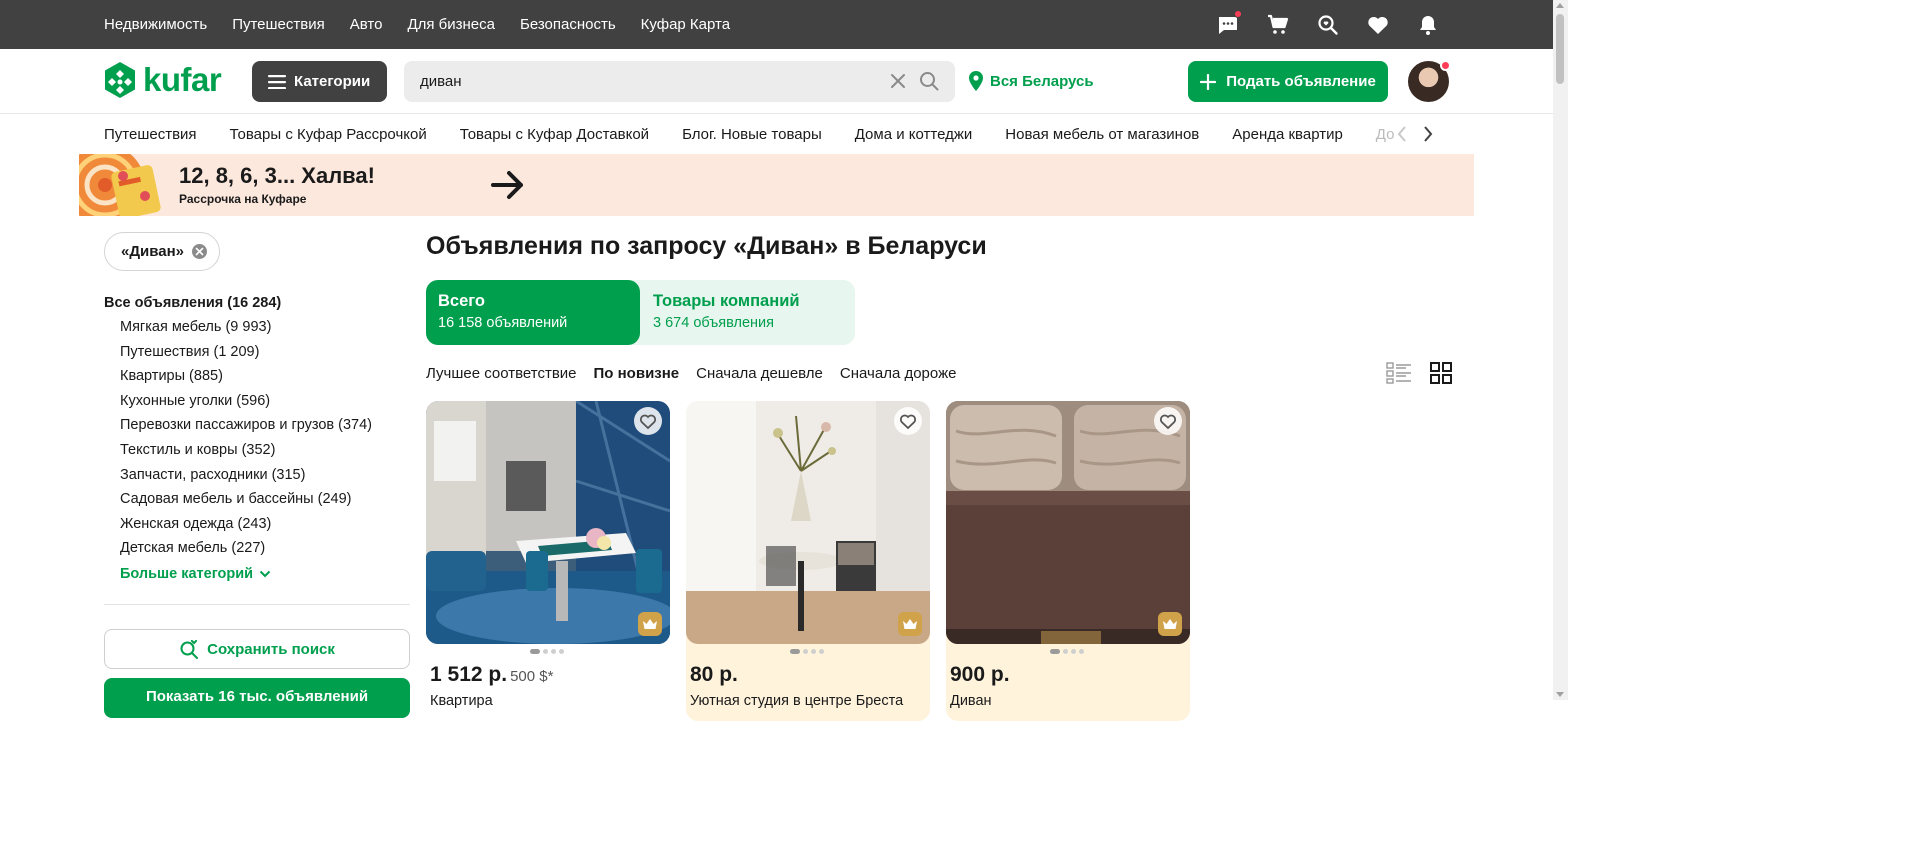 The height and width of the screenshot is (857, 1920). Describe the element at coordinates (1415, 136) in the screenshot. I see `strip-arrows` at that location.